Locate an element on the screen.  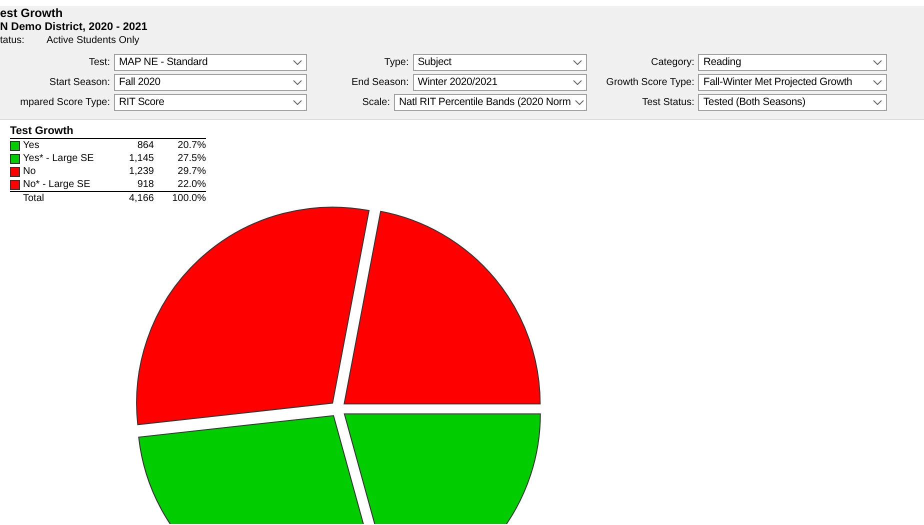
status-label: tatus: is located at coordinates (12, 41).